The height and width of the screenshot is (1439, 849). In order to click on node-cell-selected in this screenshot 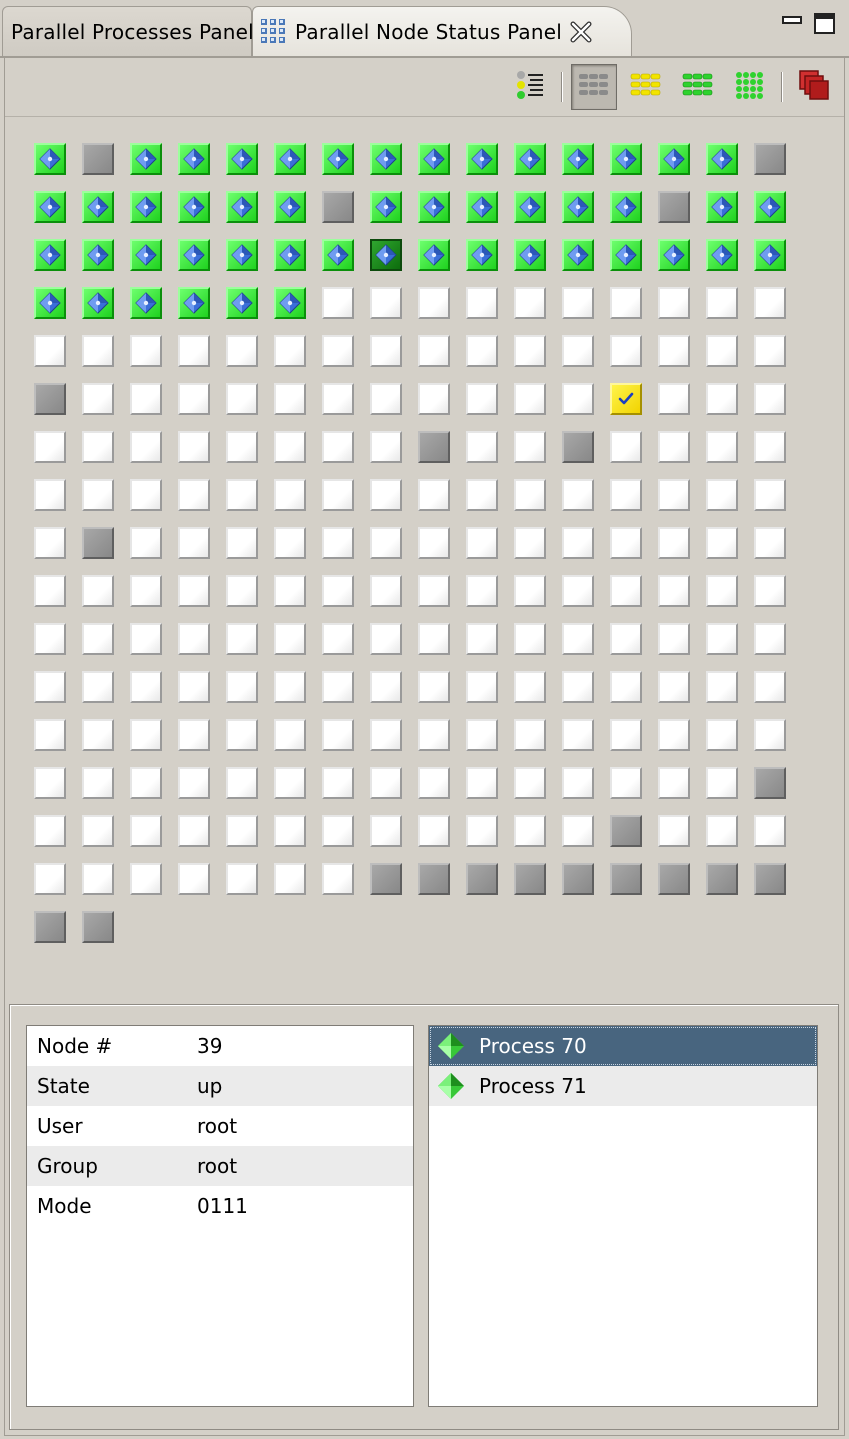, I will do `click(386, 255)`.